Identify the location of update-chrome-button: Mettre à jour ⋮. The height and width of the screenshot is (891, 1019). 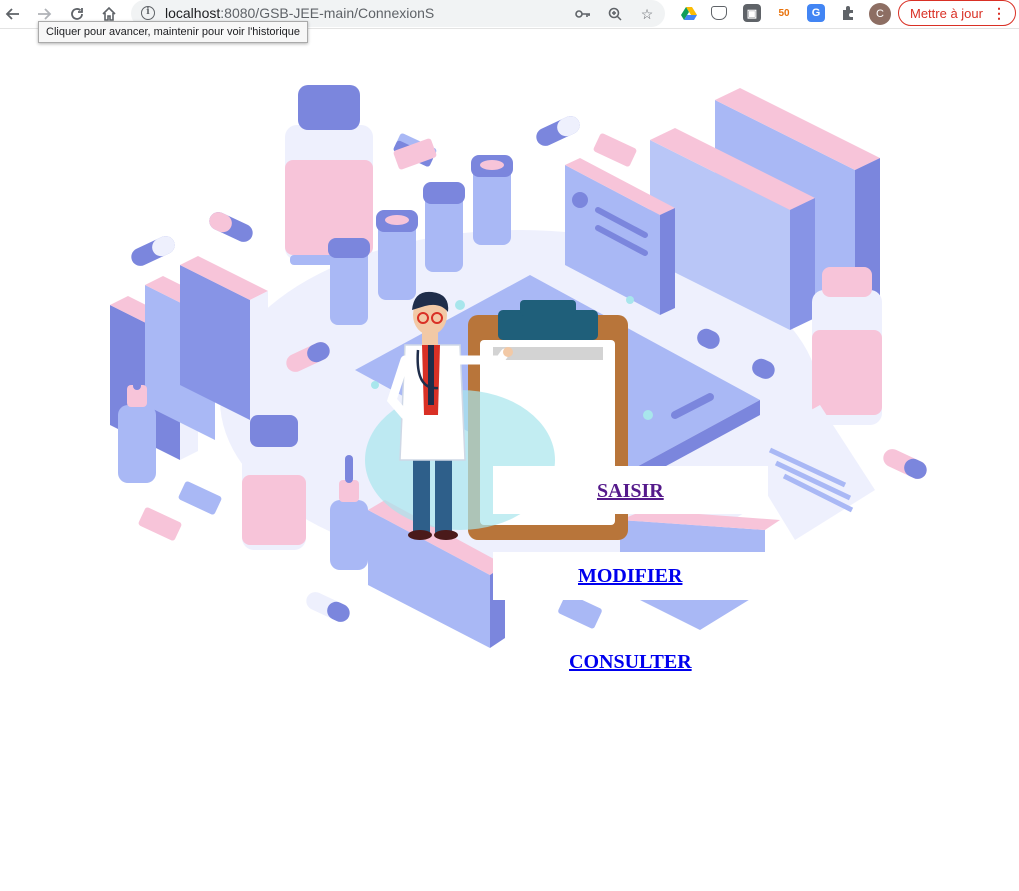
(957, 13).